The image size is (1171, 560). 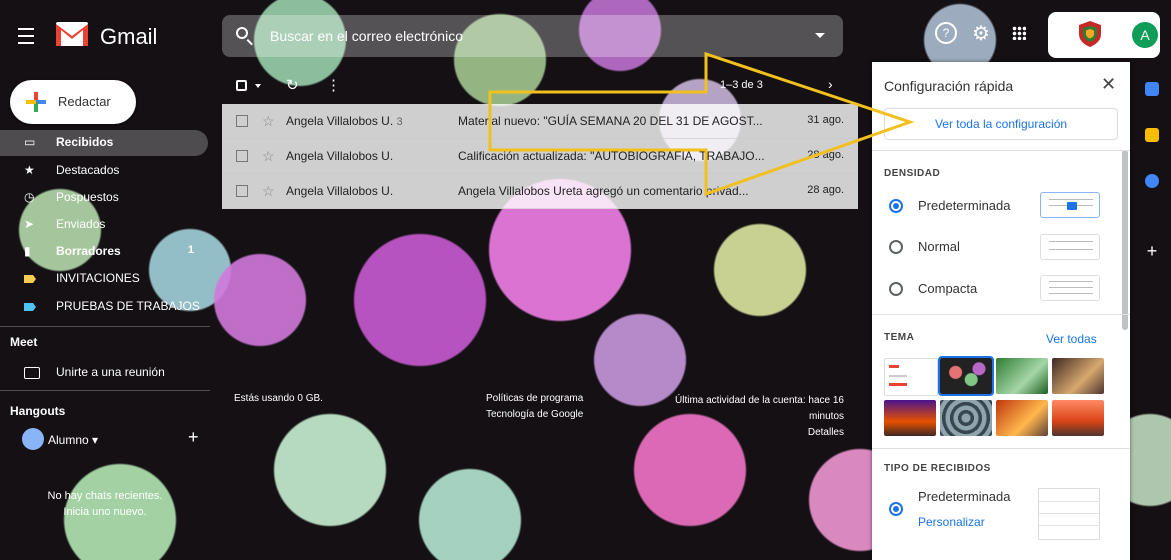 What do you see at coordinates (826, 416) in the screenshot?
I see `last-activity-line: minutos` at bounding box center [826, 416].